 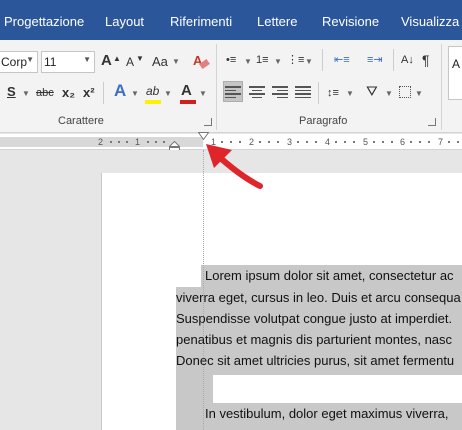 What do you see at coordinates (366, 142) in the screenshot?
I see `ruler-label: 5` at bounding box center [366, 142].